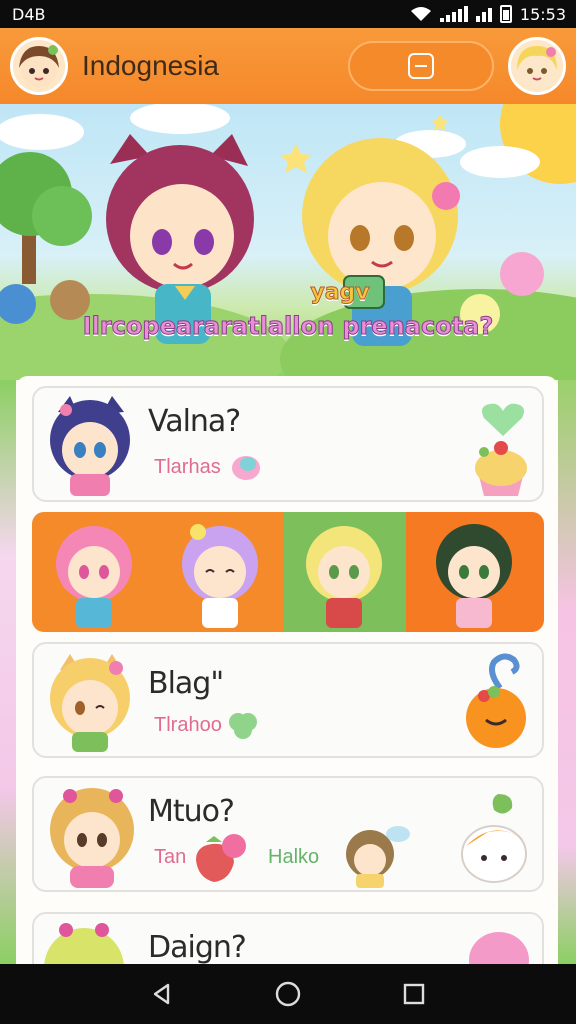 Image resolution: width=576 pixels, height=1024 pixels. What do you see at coordinates (340, 293) in the screenshot?
I see `banner-caption-top: yagv` at bounding box center [340, 293].